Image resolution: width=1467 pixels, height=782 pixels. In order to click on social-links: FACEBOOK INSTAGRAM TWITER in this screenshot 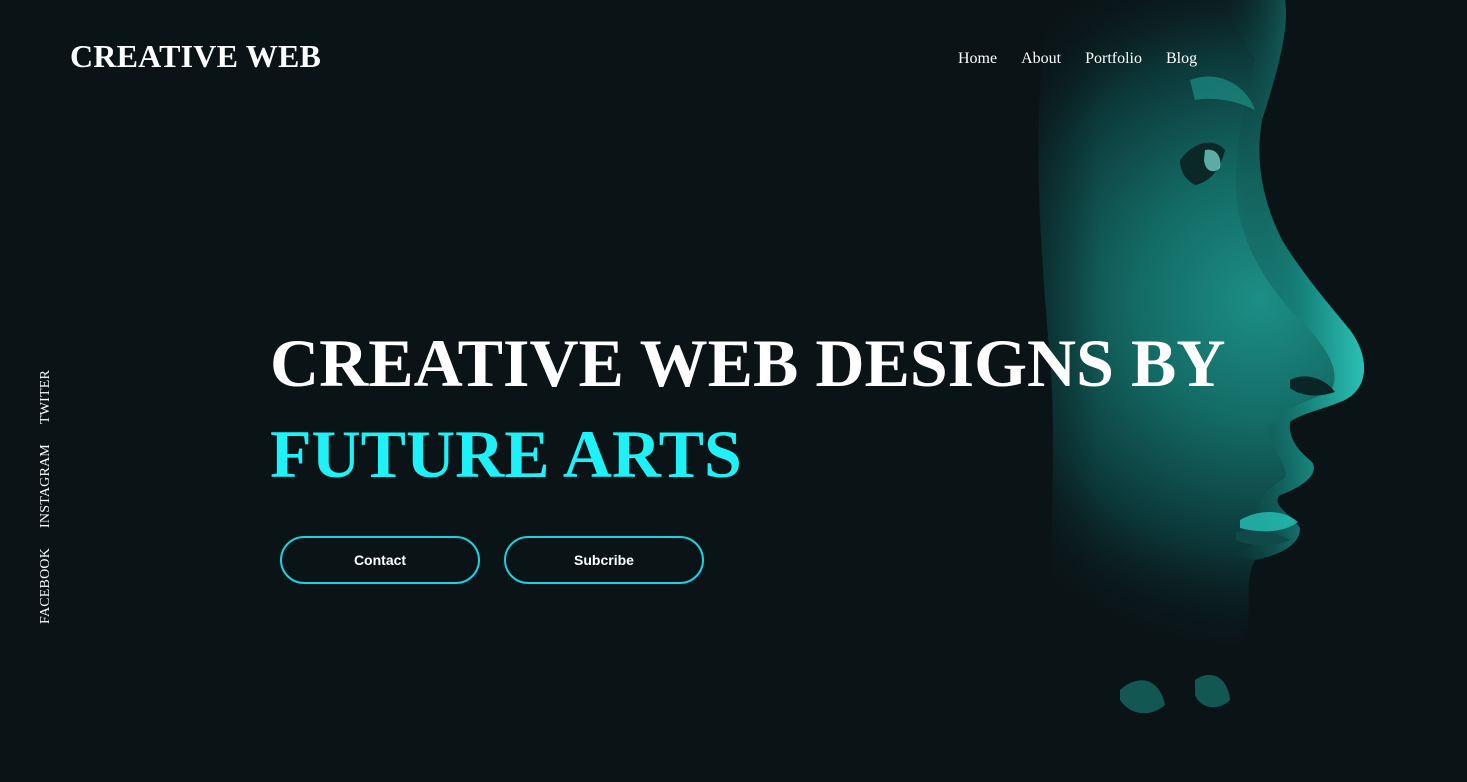, I will do `click(46, 497)`.